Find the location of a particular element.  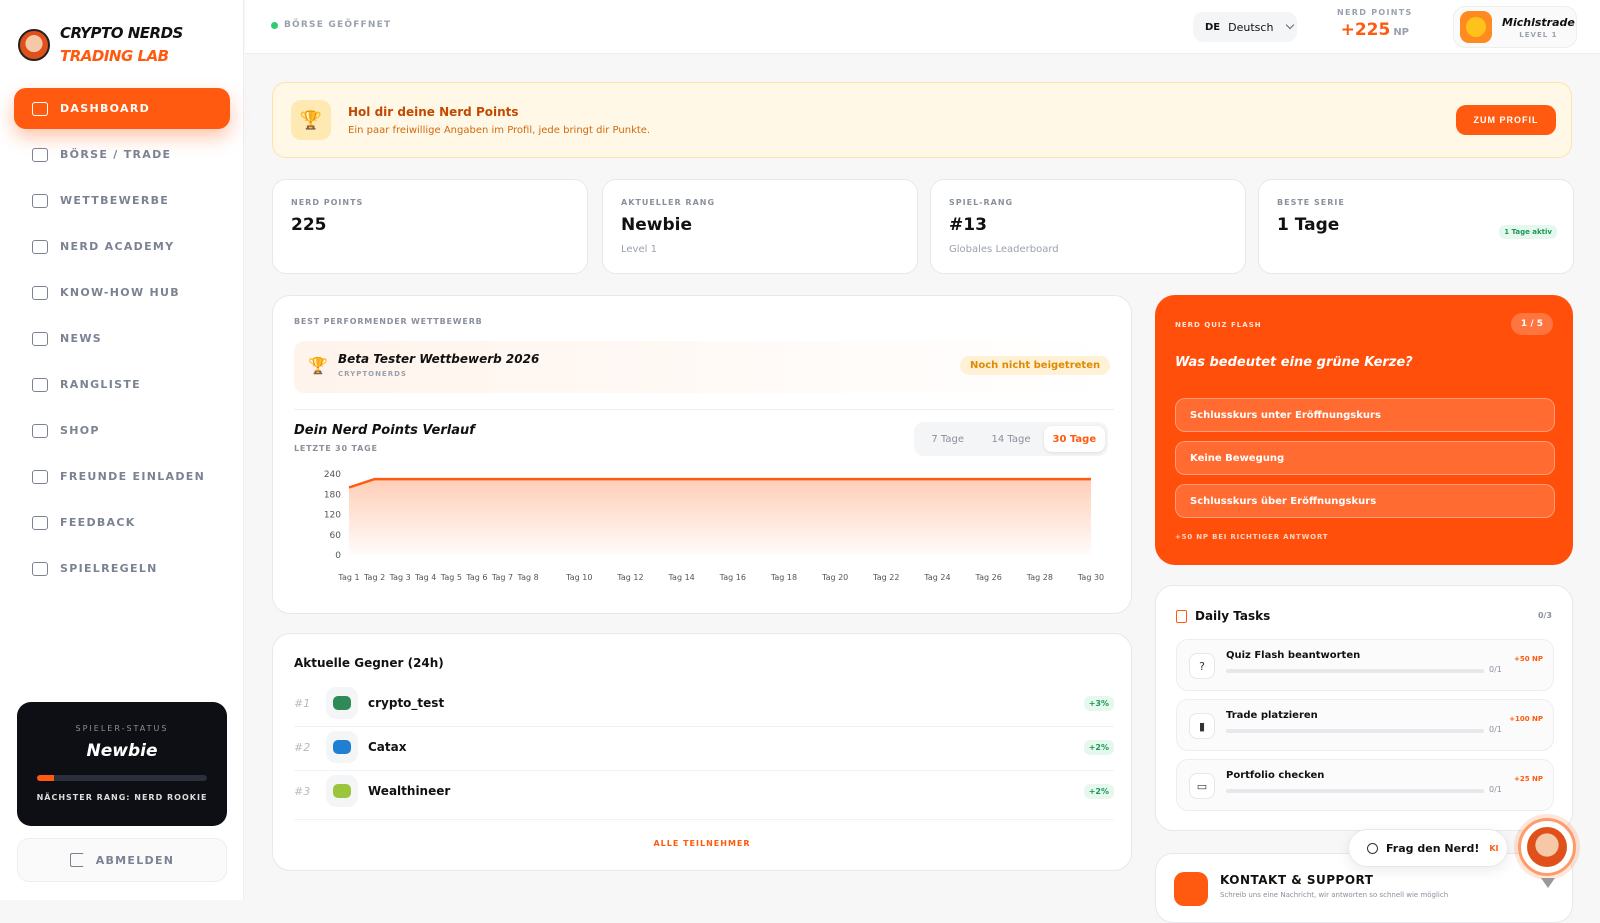

opponent-avatar is located at coordinates (342, 747).